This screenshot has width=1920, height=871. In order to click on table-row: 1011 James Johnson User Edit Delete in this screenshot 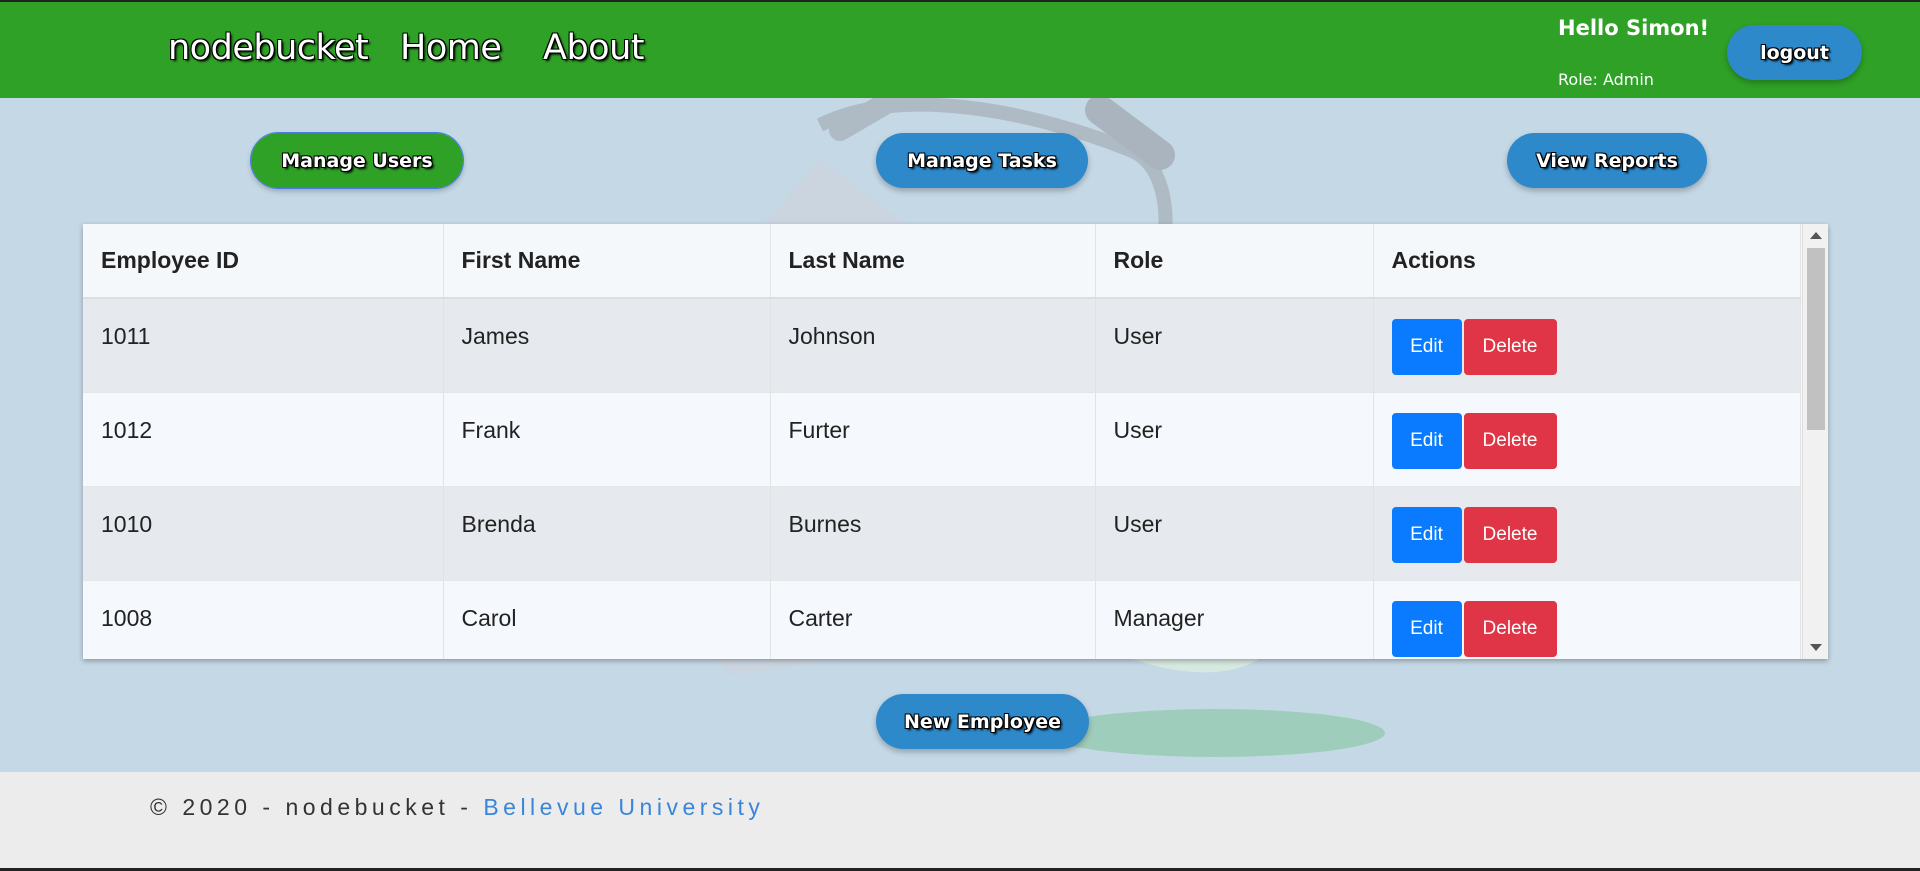, I will do `click(942, 345)`.